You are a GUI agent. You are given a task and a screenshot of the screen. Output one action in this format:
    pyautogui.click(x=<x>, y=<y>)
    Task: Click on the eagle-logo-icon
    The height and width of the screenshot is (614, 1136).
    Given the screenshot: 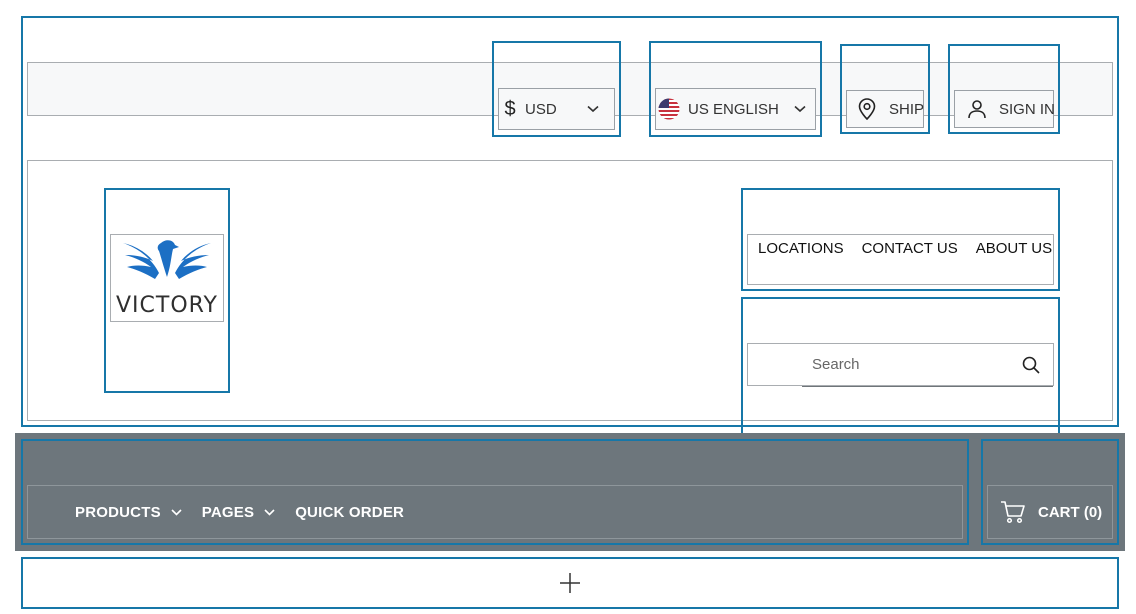 What is the action you would take?
    pyautogui.click(x=167, y=259)
    